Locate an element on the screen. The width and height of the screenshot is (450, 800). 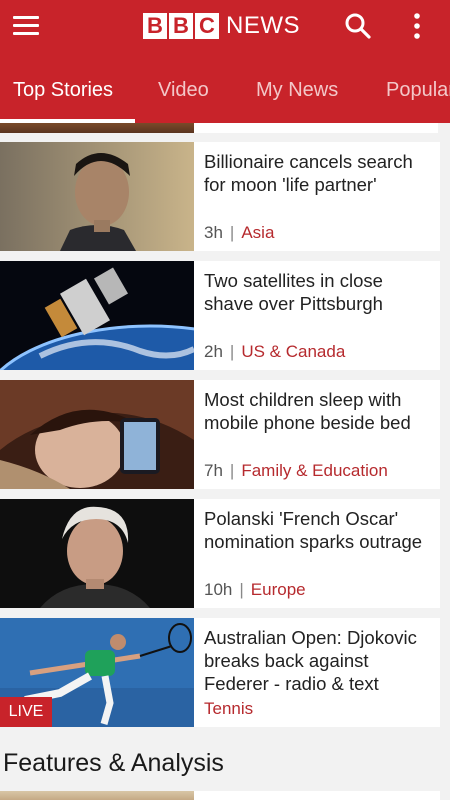
more-vertical-icon is located at coordinates (417, 26).